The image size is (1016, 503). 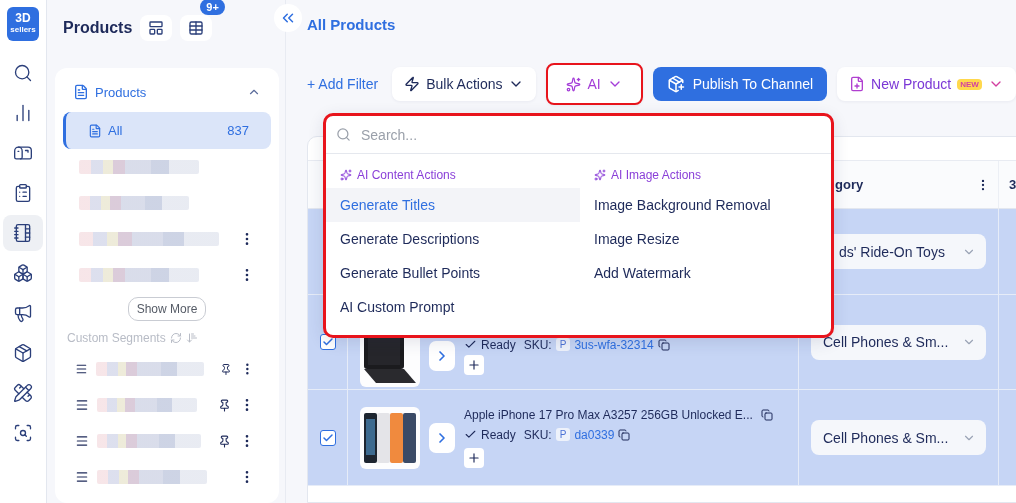 I want to click on item-count: 837, so click(x=238, y=130).